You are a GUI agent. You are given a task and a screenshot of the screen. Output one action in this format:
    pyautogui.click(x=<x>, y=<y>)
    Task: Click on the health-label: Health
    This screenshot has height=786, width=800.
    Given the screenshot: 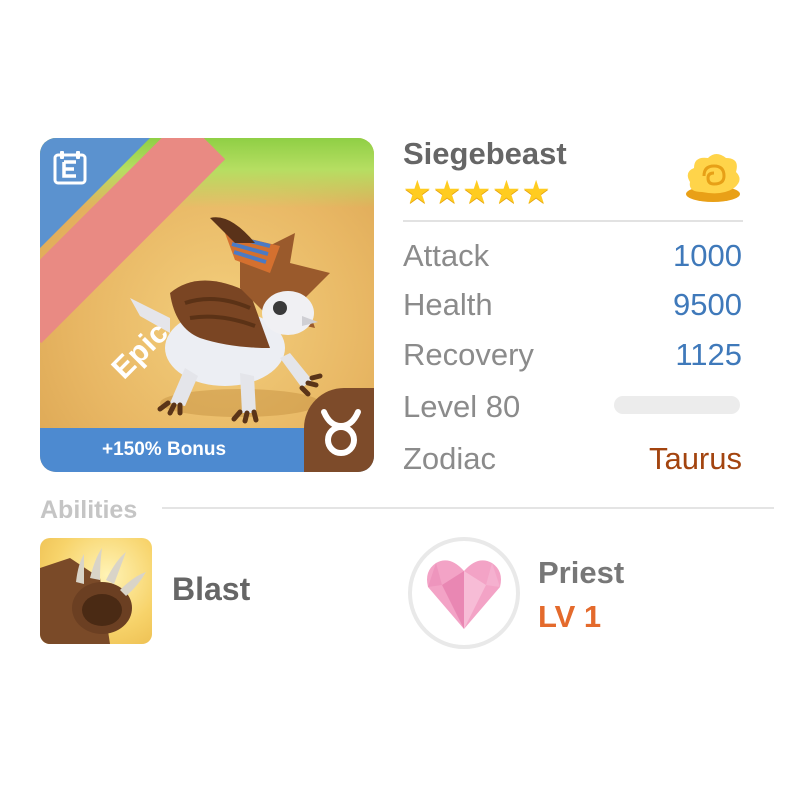 What is the action you would take?
    pyautogui.click(x=448, y=304)
    